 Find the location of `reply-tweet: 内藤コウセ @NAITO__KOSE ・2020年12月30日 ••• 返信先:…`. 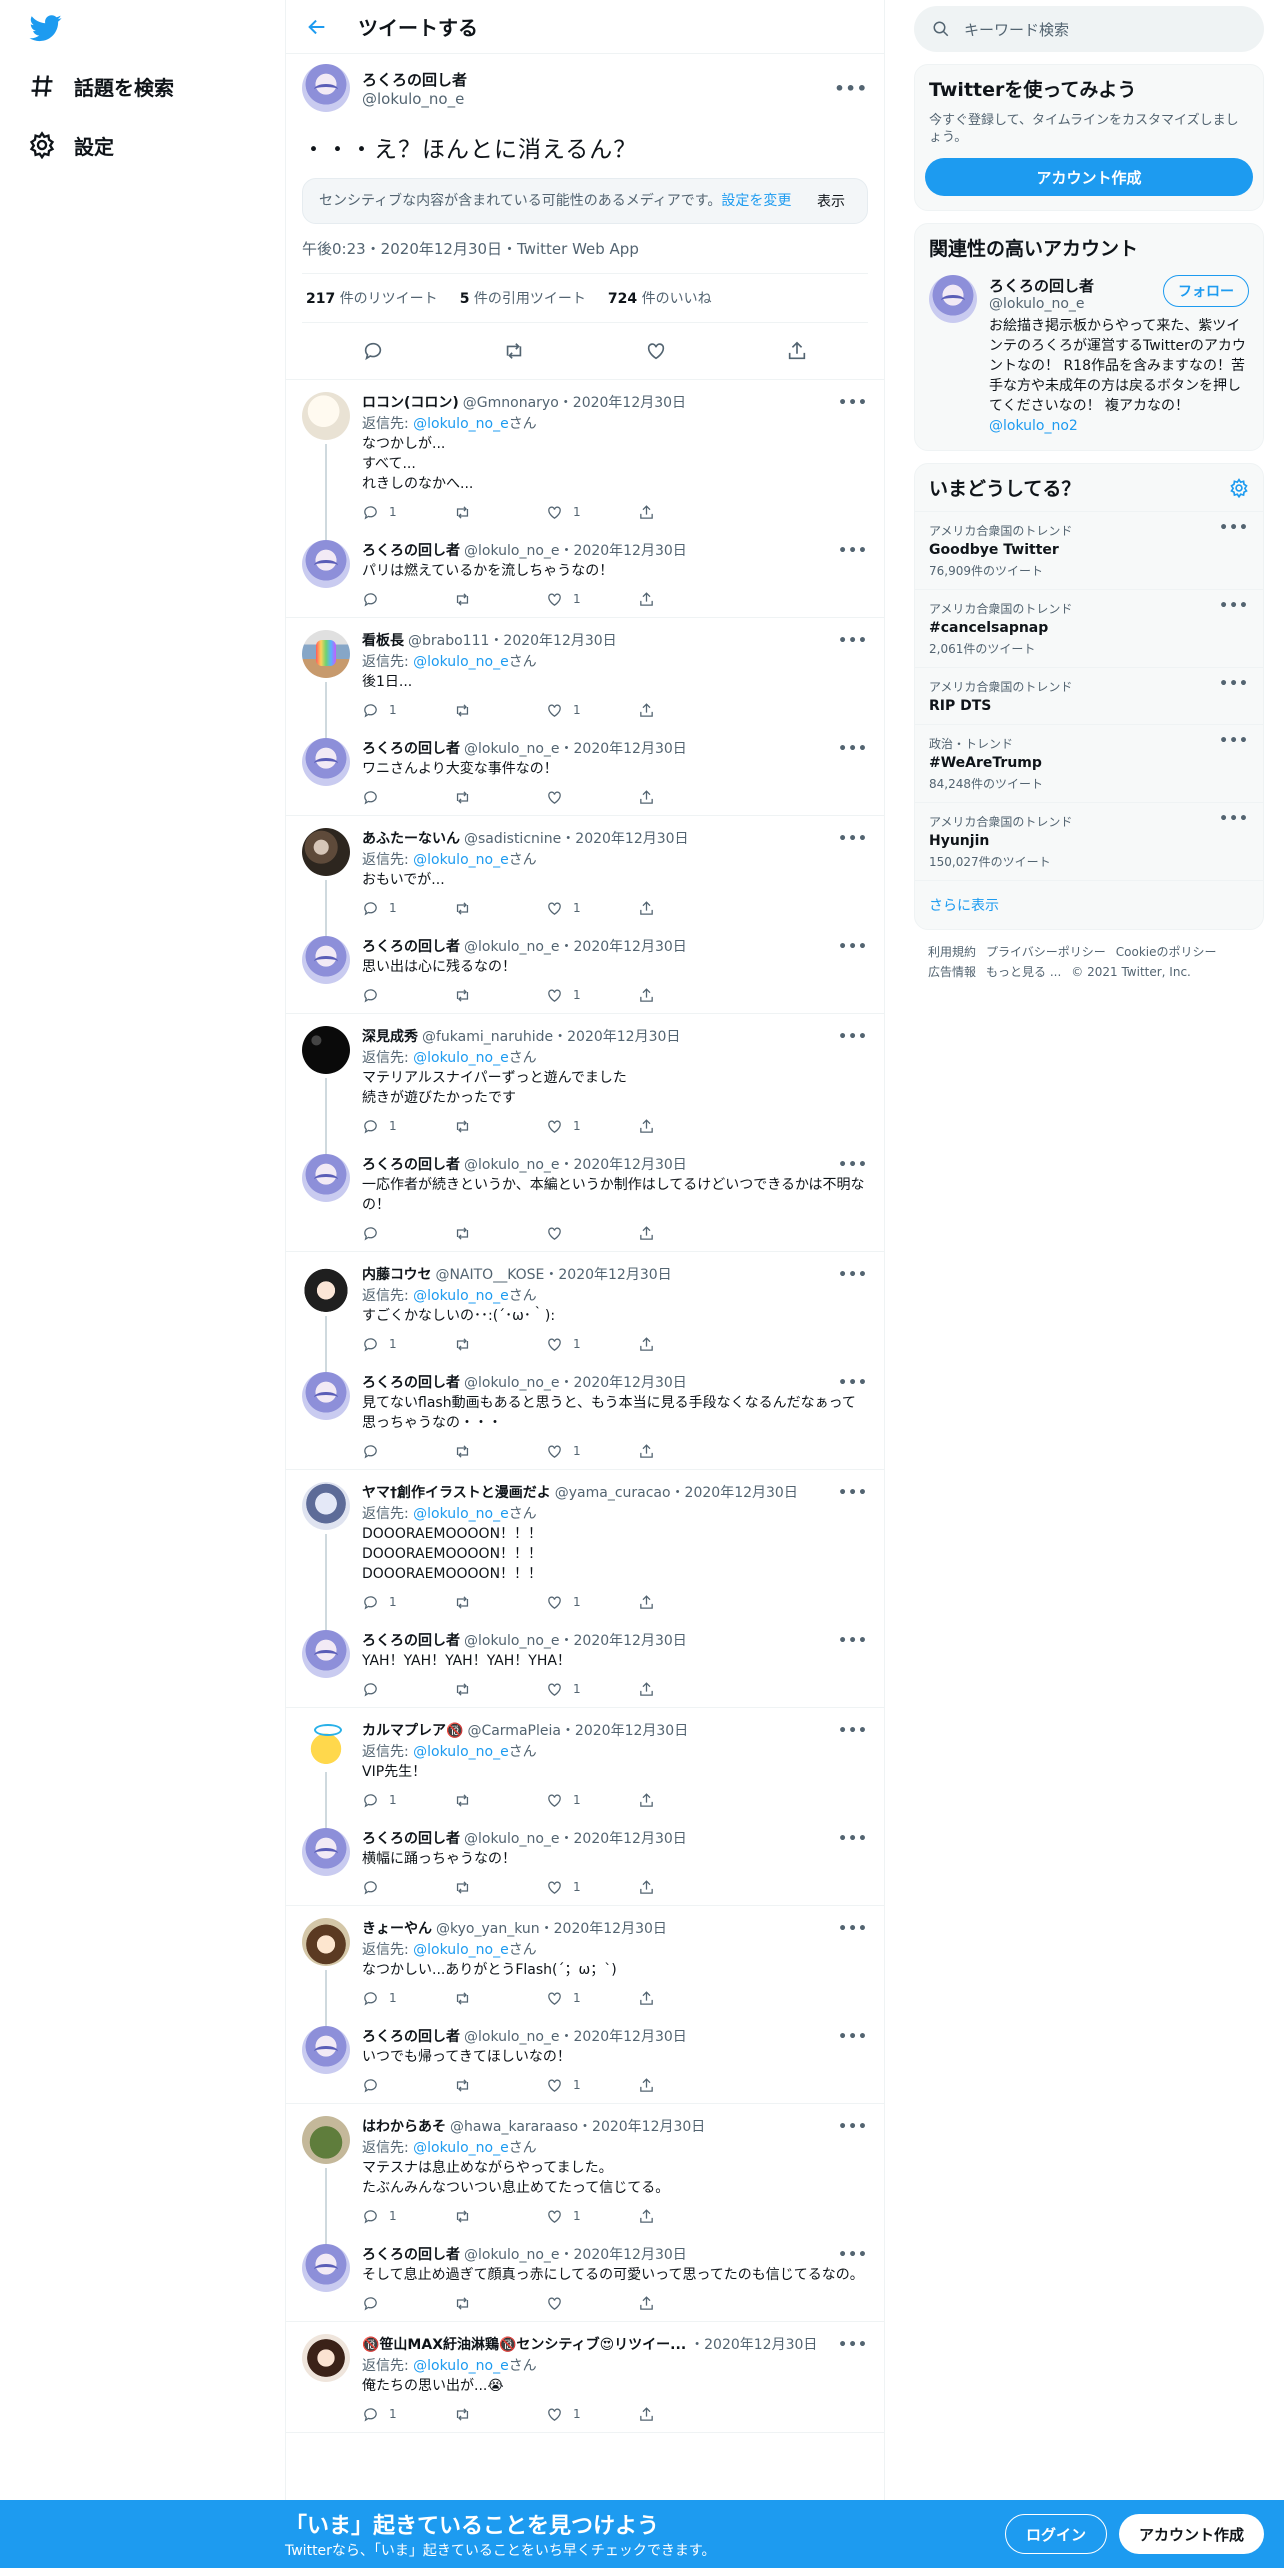

reply-tweet: 内藤コウセ @NAITO__KOSE ・2020年12月30日 ••• 返信先:… is located at coordinates (585, 1313).